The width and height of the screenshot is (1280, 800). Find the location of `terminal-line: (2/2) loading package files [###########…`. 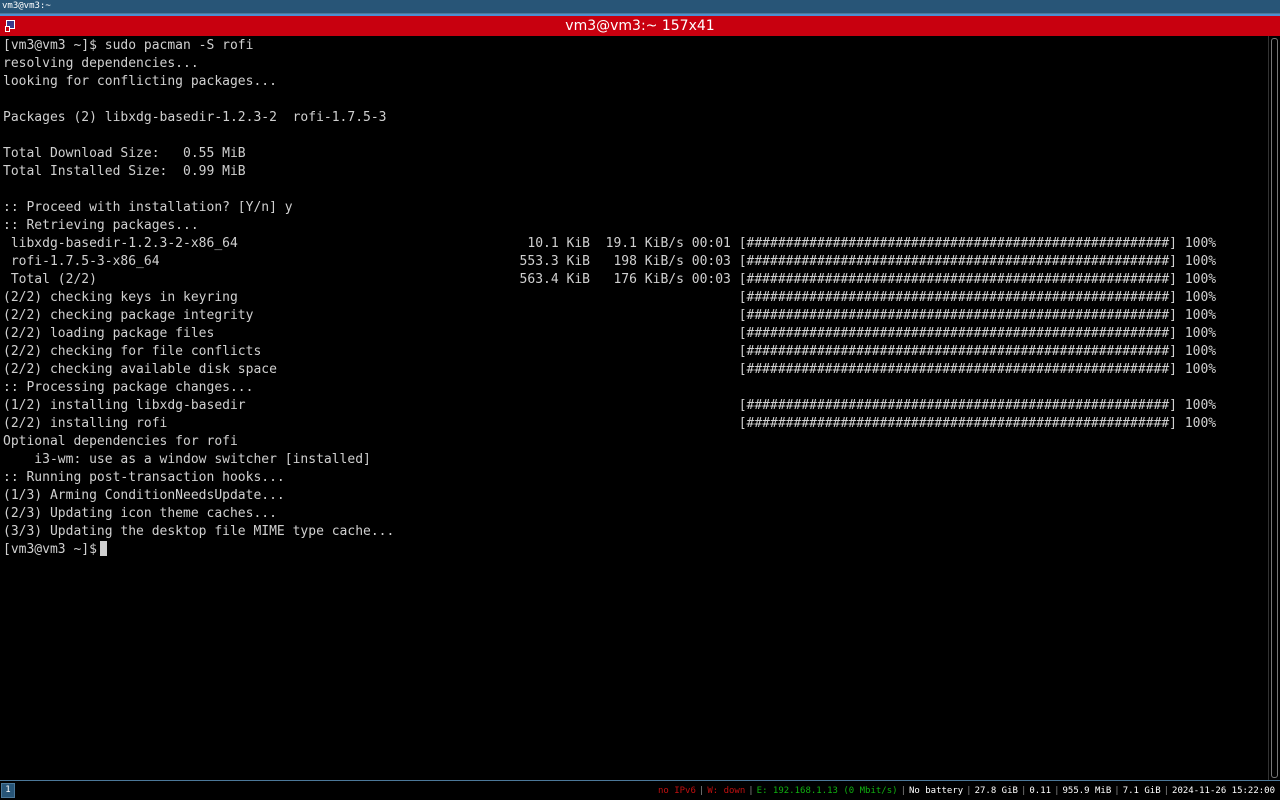

terminal-line: (2/2) loading package files [###########… is located at coordinates (610, 333).